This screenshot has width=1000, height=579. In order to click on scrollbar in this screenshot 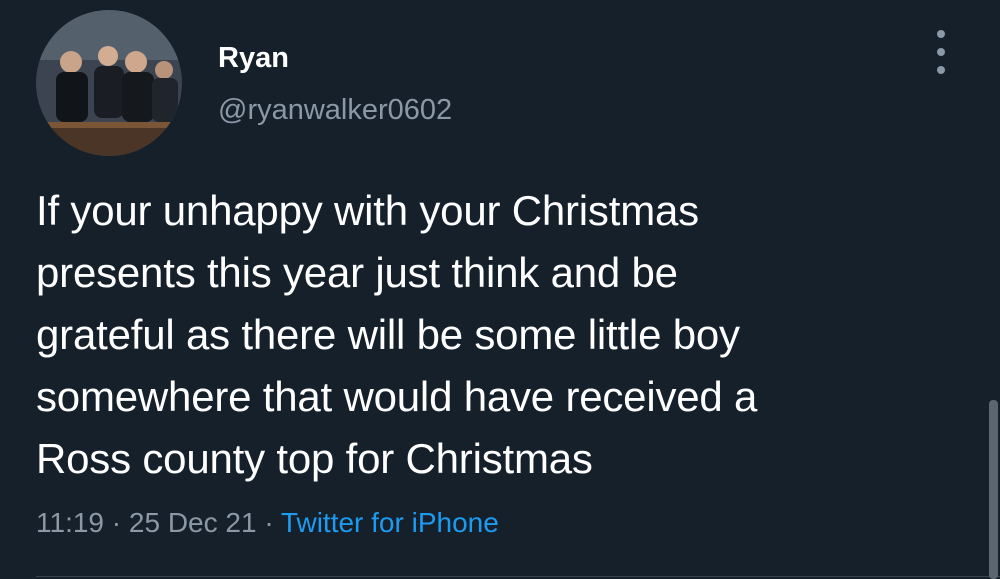, I will do `click(993, 489)`.